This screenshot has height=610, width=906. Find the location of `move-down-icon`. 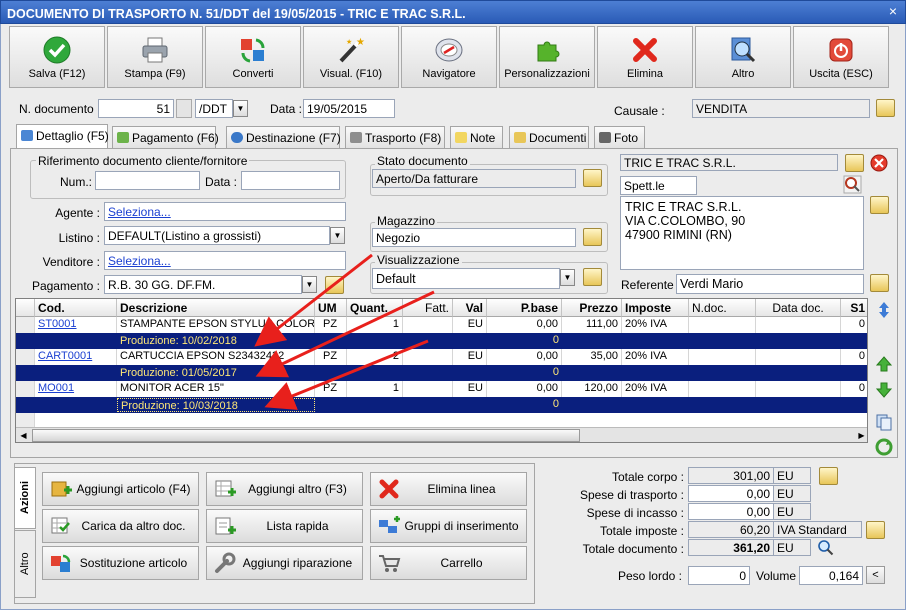

move-down-icon is located at coordinates (884, 390).